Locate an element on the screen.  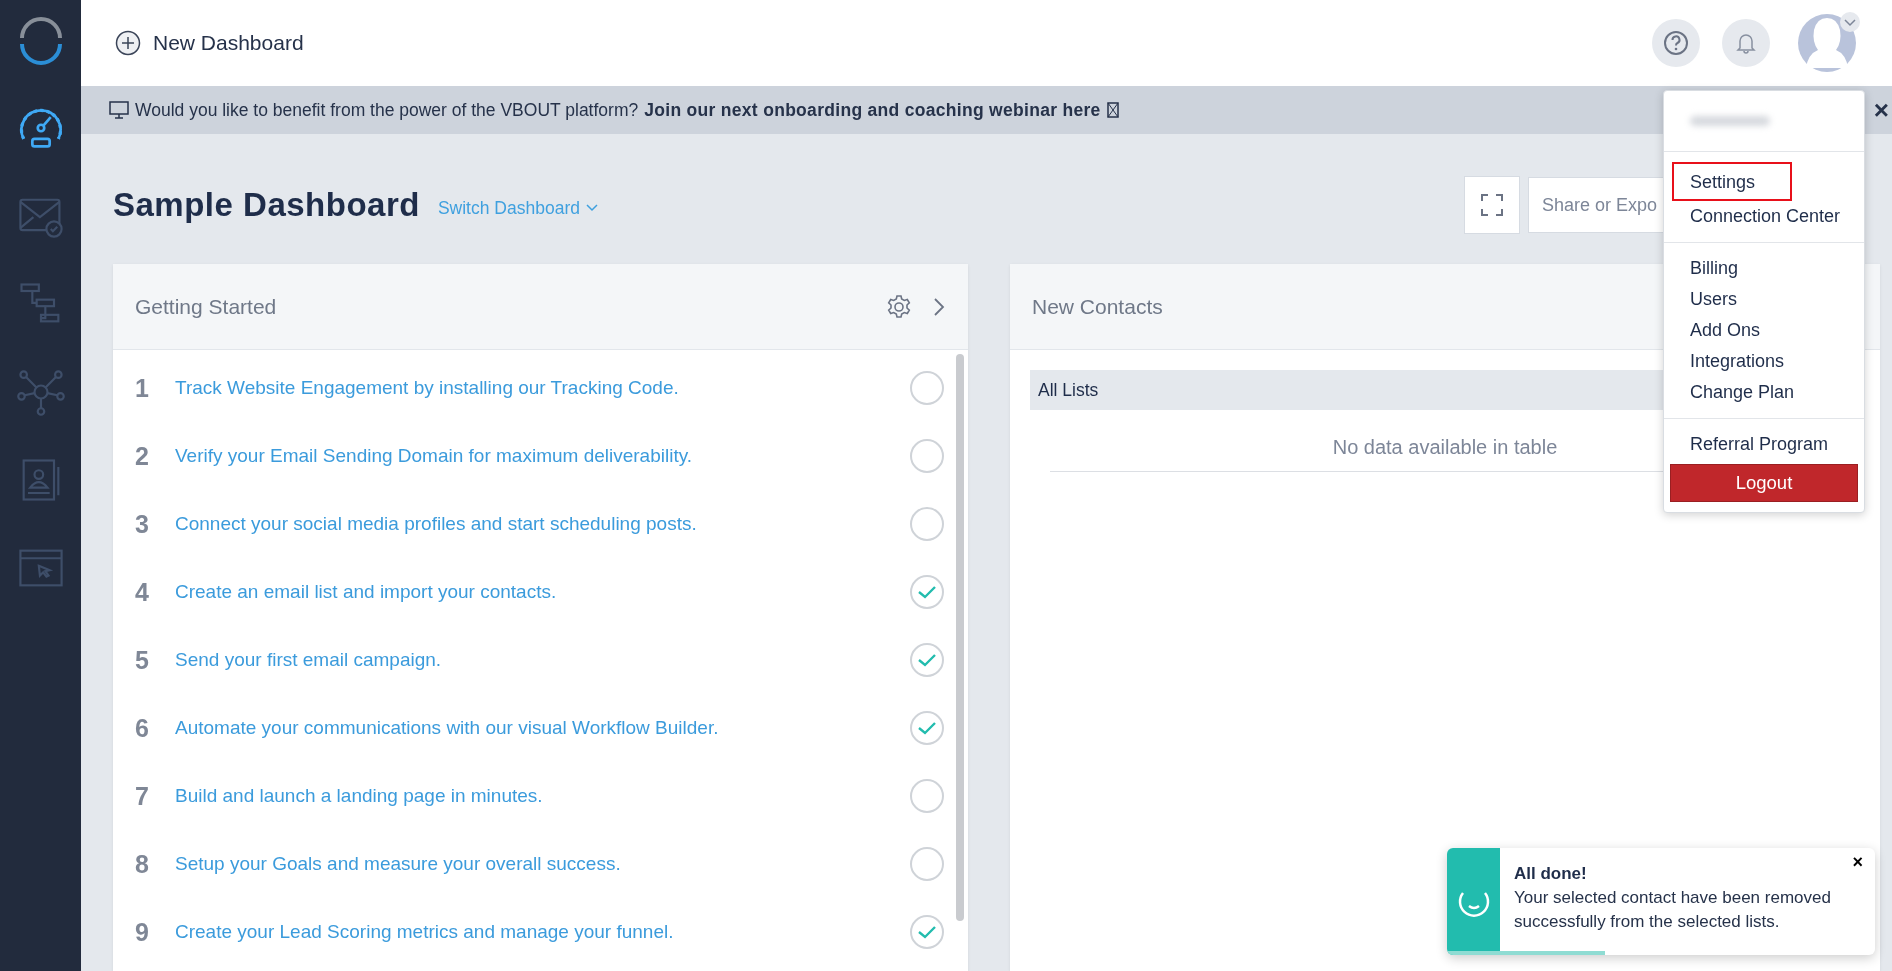
banner-close-button: × is located at coordinates (1881, 110).